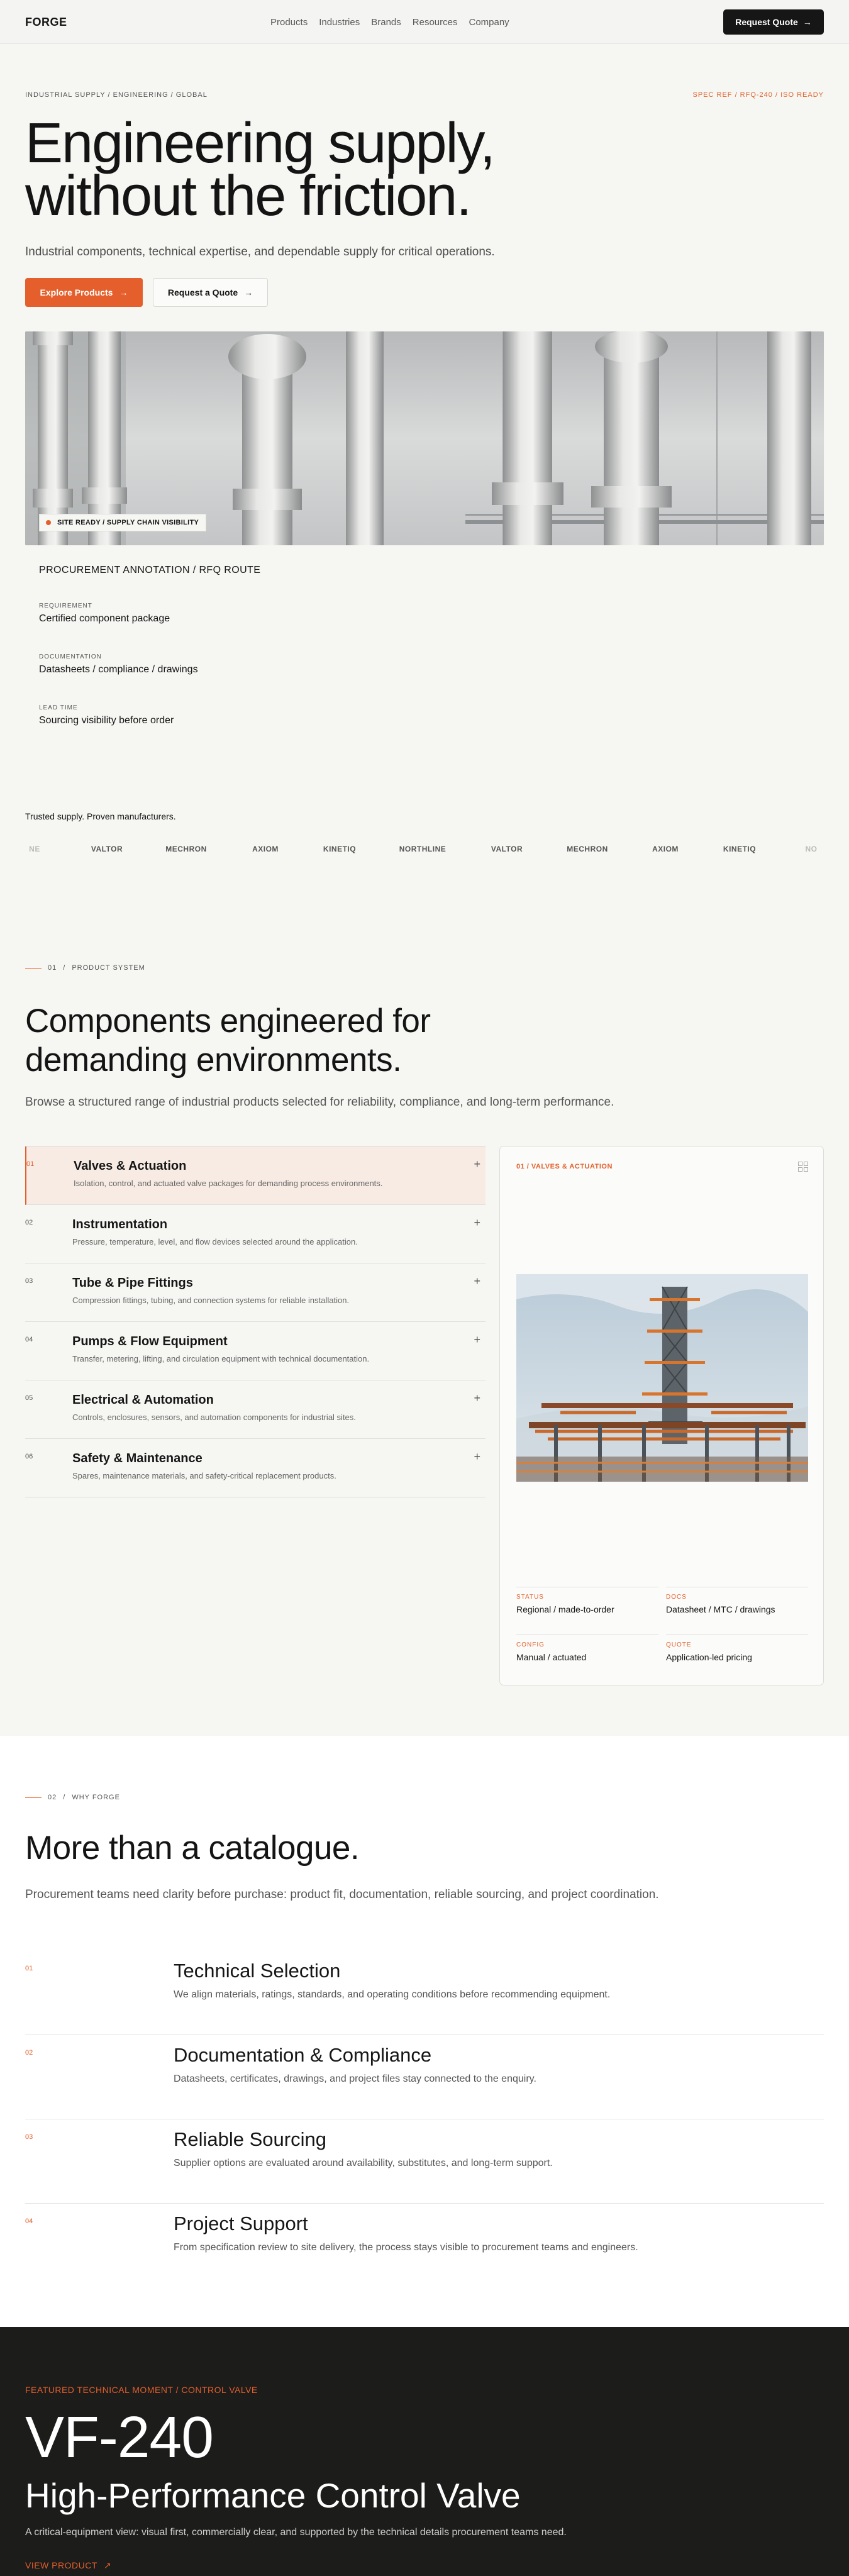  What do you see at coordinates (96, 1797) in the screenshot?
I see `eyebrow-label: WHY FORGE` at bounding box center [96, 1797].